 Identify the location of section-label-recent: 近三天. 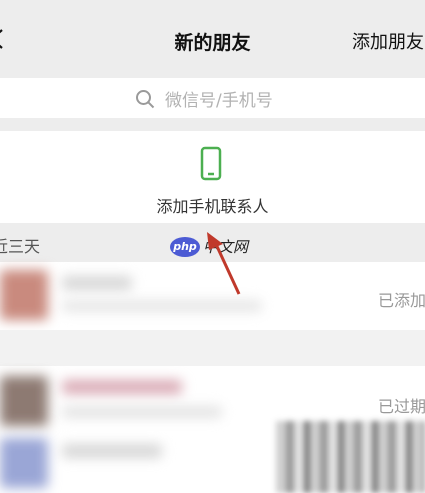
(20, 246).